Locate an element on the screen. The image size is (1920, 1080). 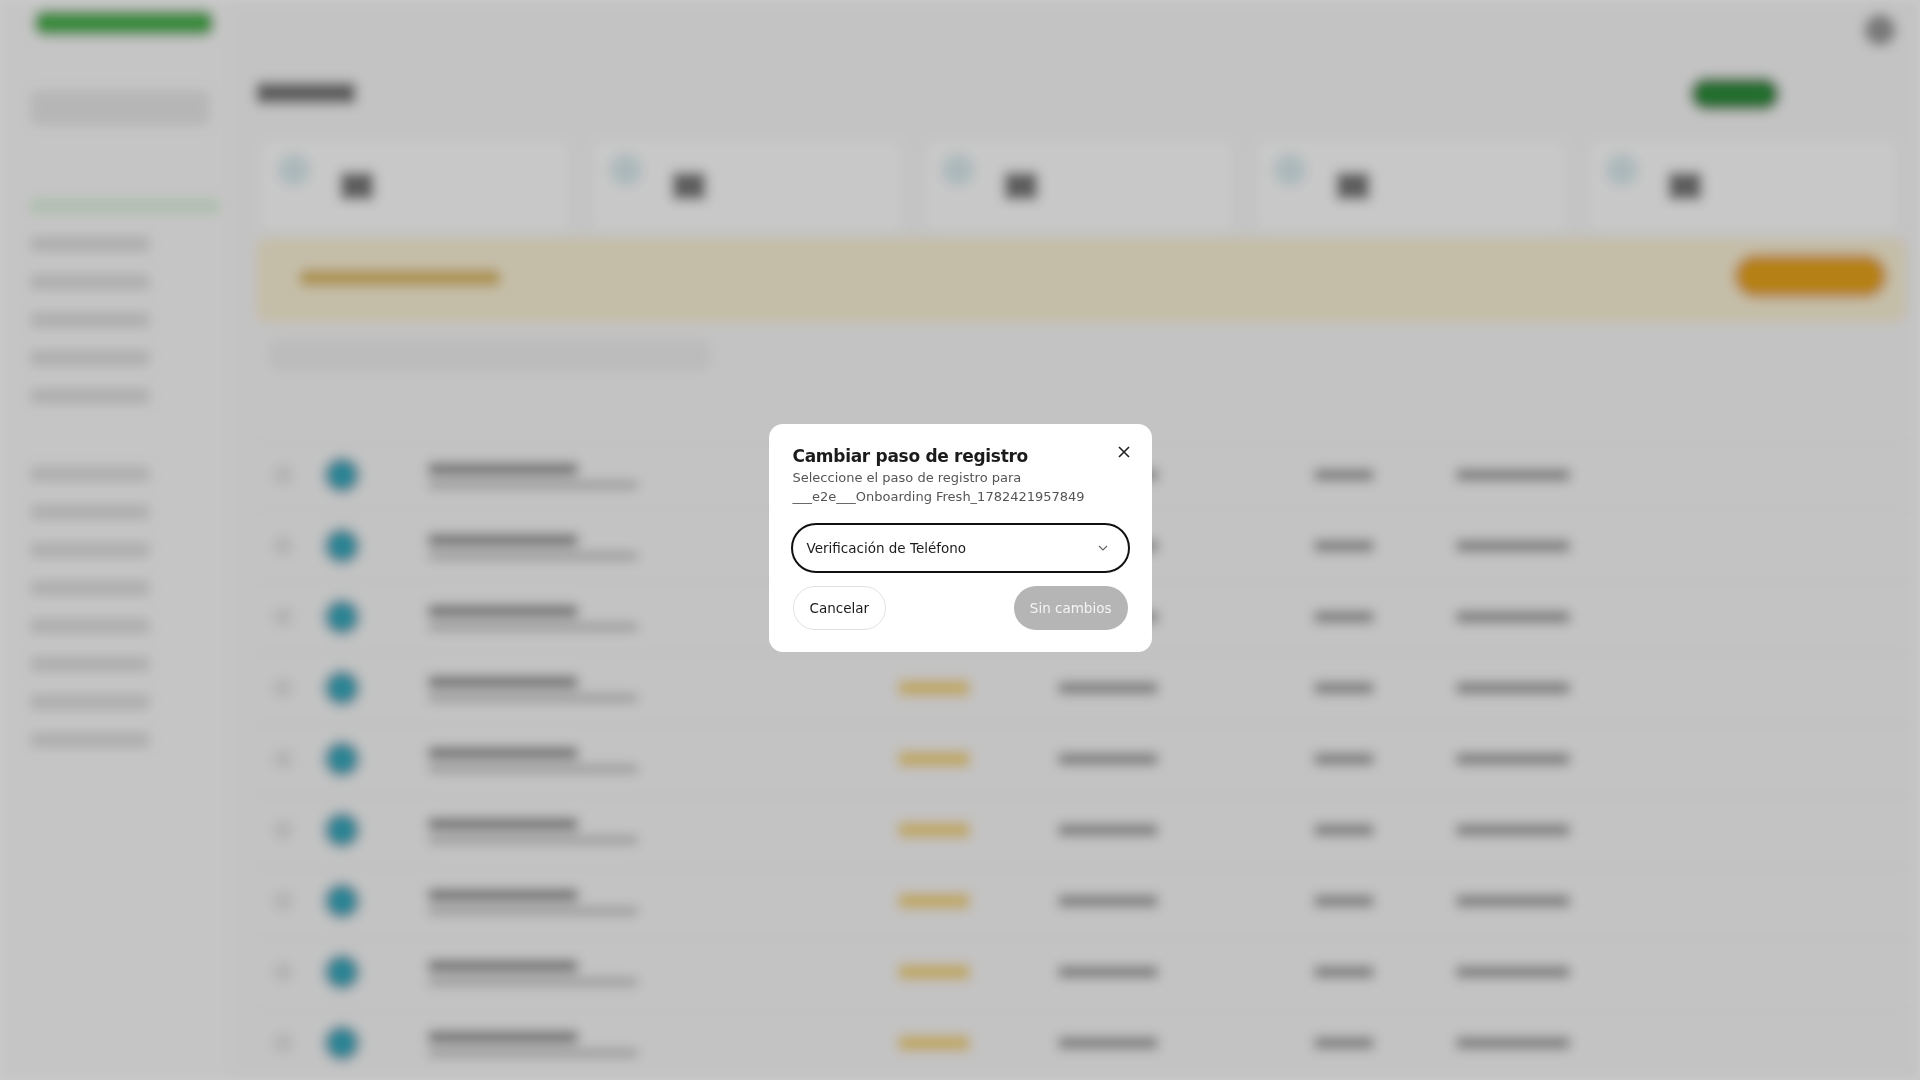
close-icon is located at coordinates (1123, 452).